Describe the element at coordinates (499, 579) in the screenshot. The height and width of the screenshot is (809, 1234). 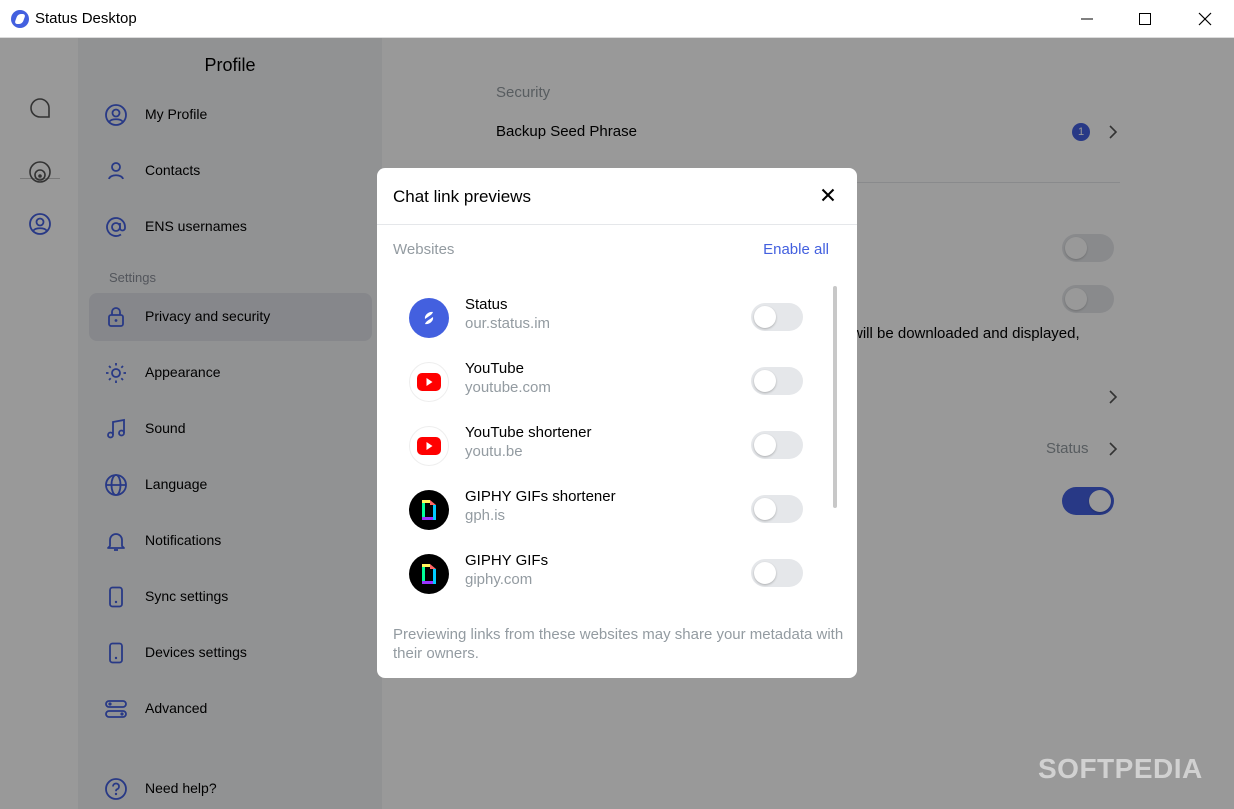
I see `site-url: giphy.com` at that location.